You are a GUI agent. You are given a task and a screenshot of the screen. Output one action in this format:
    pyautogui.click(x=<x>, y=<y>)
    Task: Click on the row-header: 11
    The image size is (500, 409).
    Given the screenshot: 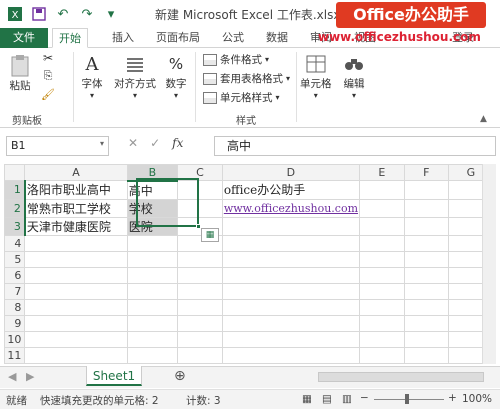 What is the action you would take?
    pyautogui.click(x=15, y=355)
    